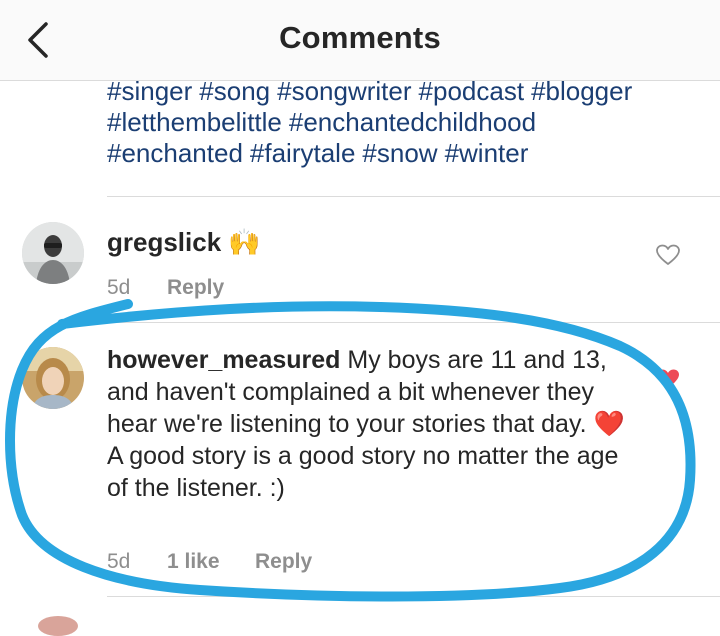 The height and width of the screenshot is (636, 720). What do you see at coordinates (472, 91) in the screenshot?
I see `hashtag-link: #podcast` at bounding box center [472, 91].